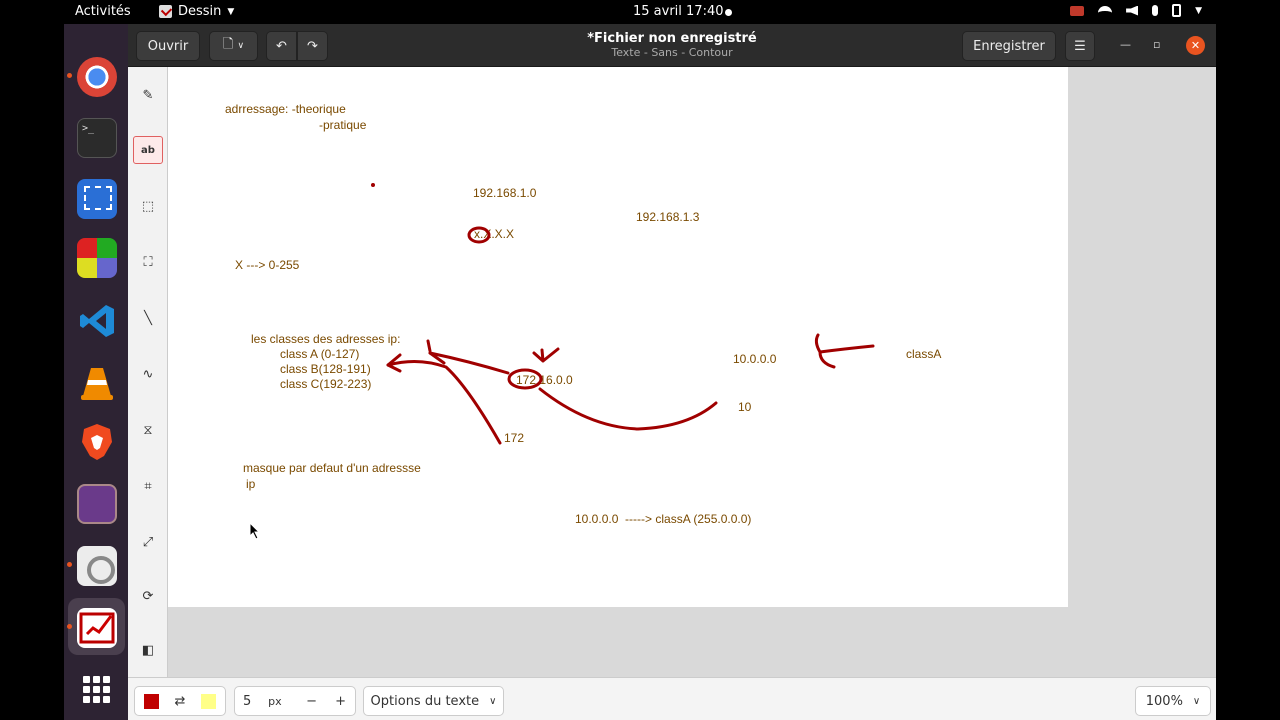  What do you see at coordinates (425, 701) in the screenshot?
I see `text-options-label: Options du texte` at bounding box center [425, 701].